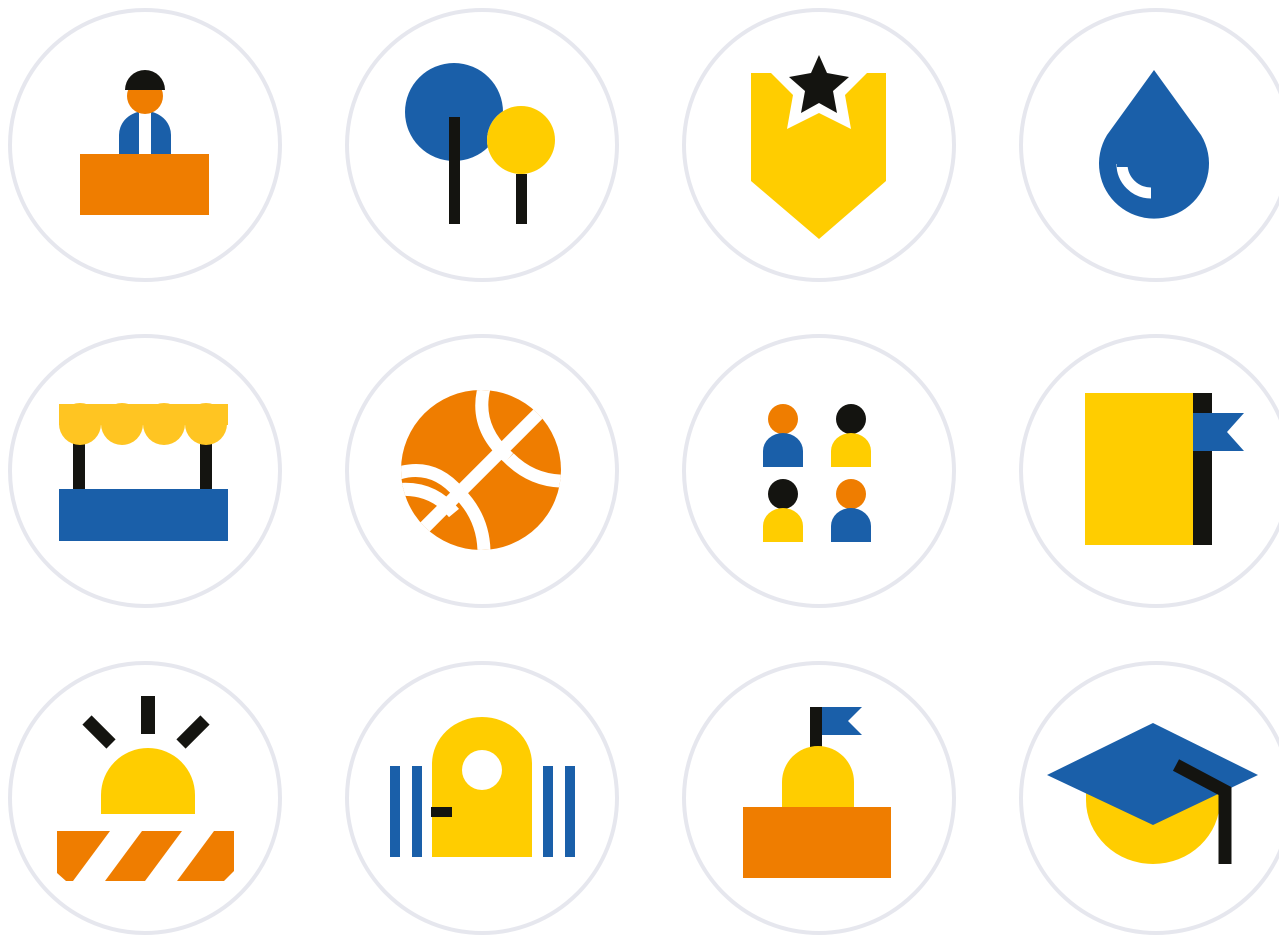 The width and height of the screenshot is (1279, 936). I want to click on graduation-cap-icon, so click(1148, 798).